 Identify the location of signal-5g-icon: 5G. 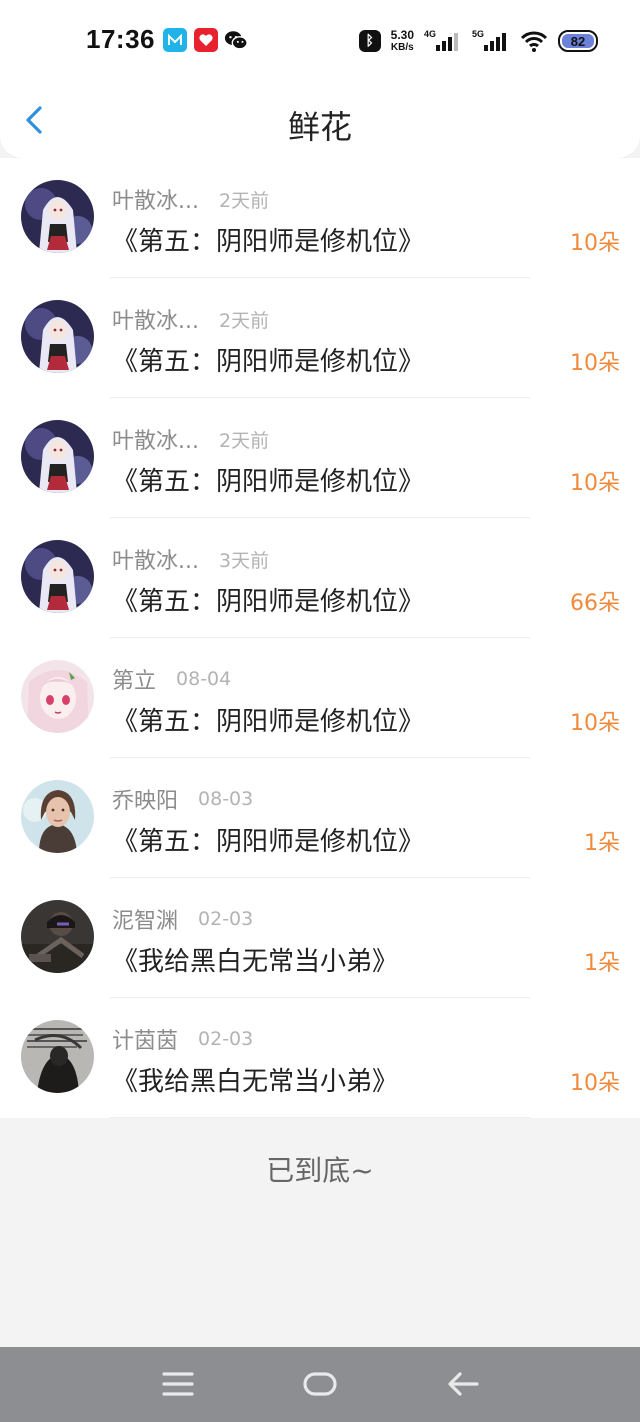
(491, 41).